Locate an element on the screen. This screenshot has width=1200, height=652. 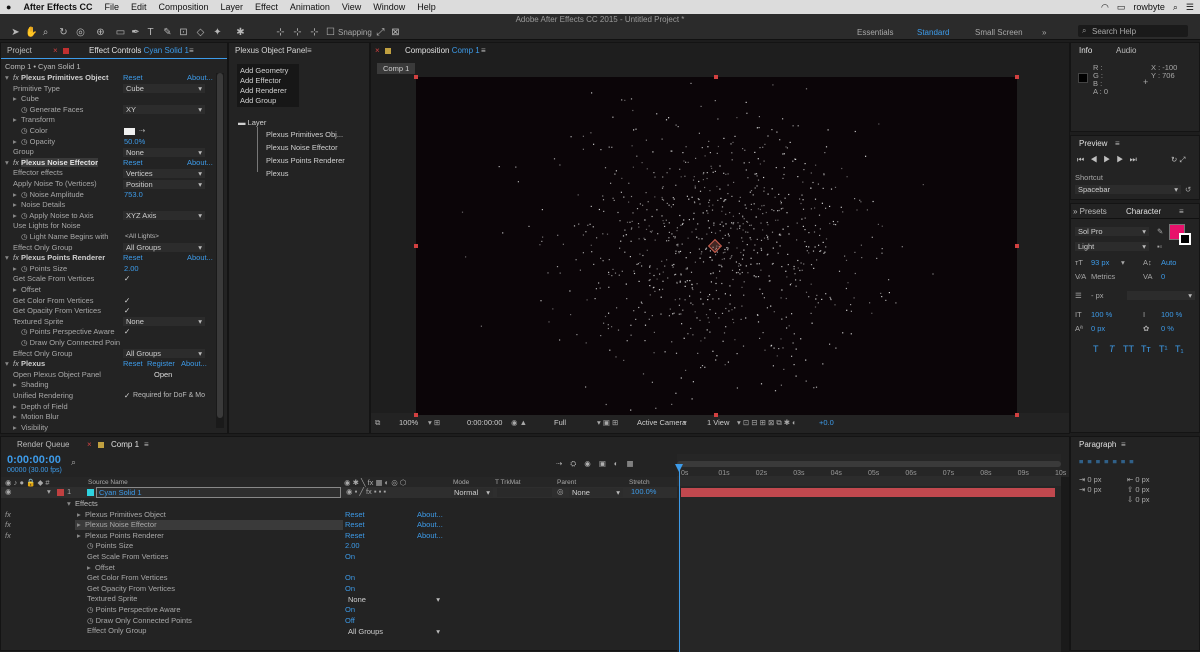
eyedropper-icon: ✎ is located at coordinates (1160, 232).